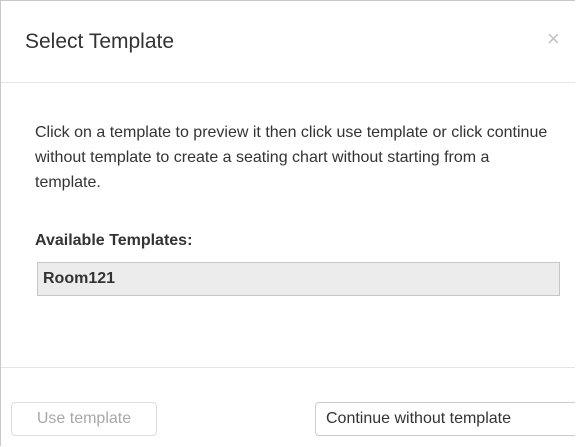  I want to click on use-template-button: Use template, so click(84, 419).